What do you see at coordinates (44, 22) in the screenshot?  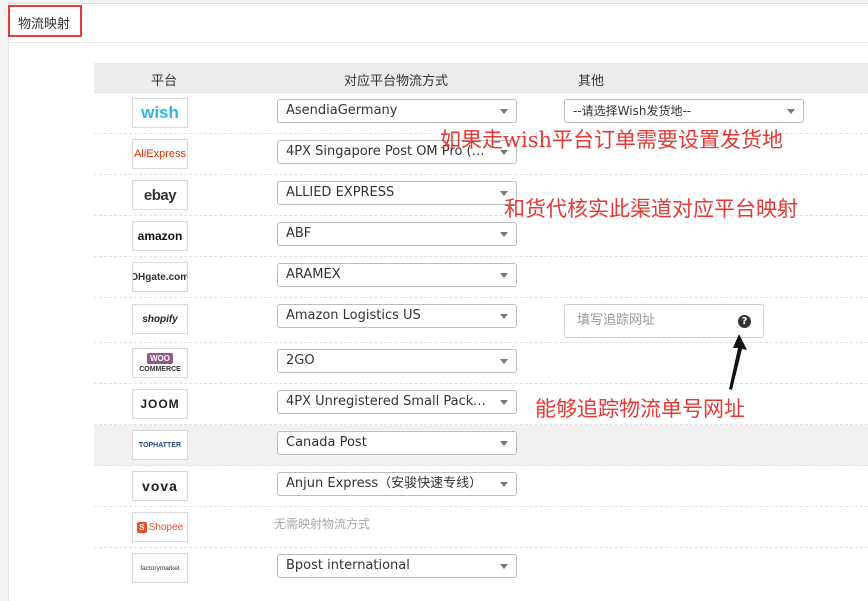 I see `tab-logistics-mapping: 物流映射` at bounding box center [44, 22].